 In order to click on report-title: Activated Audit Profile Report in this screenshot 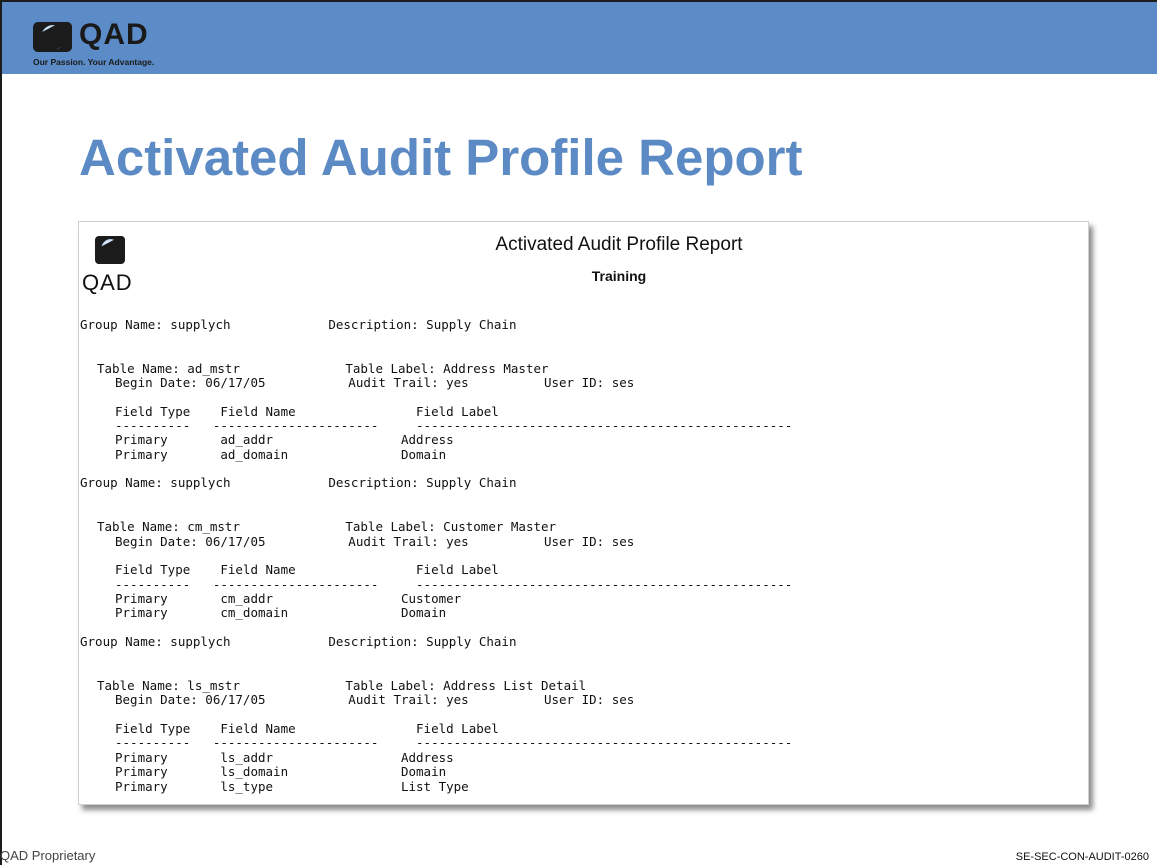, I will do `click(619, 244)`.